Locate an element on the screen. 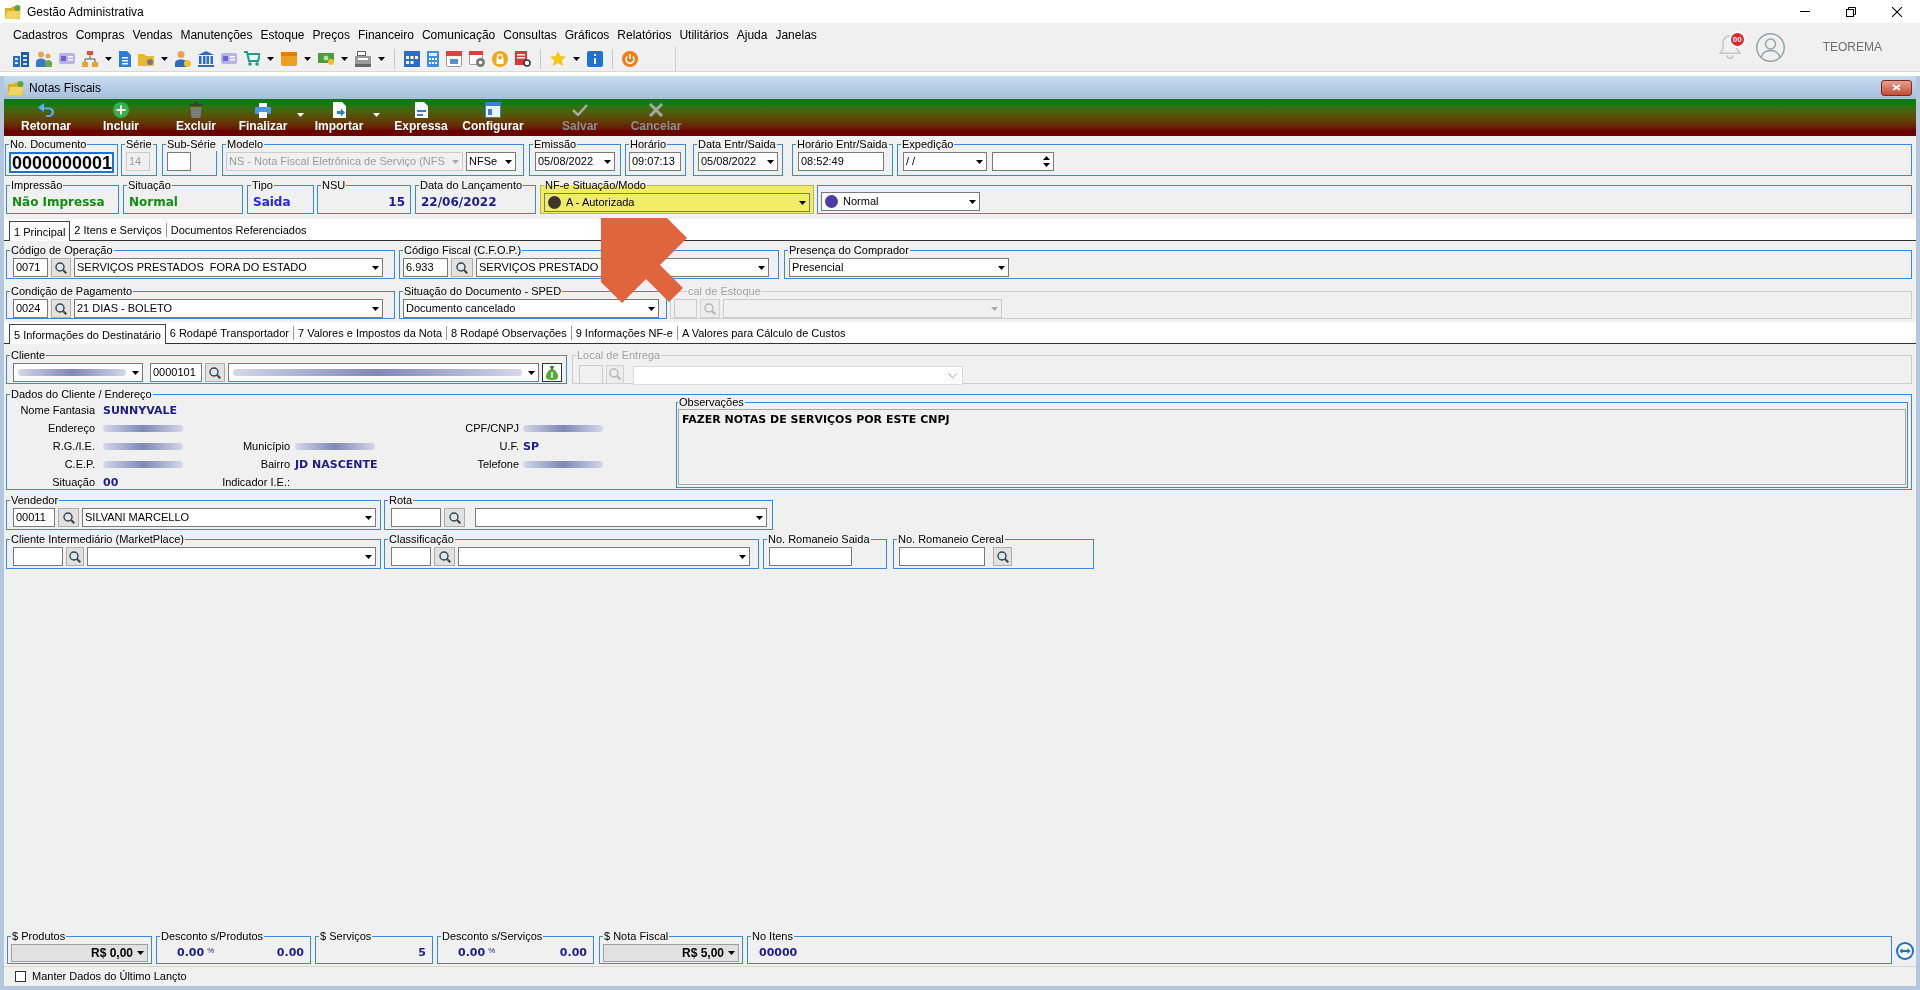 The image size is (1920, 990). menu-item: Comunicação is located at coordinates (458, 34).